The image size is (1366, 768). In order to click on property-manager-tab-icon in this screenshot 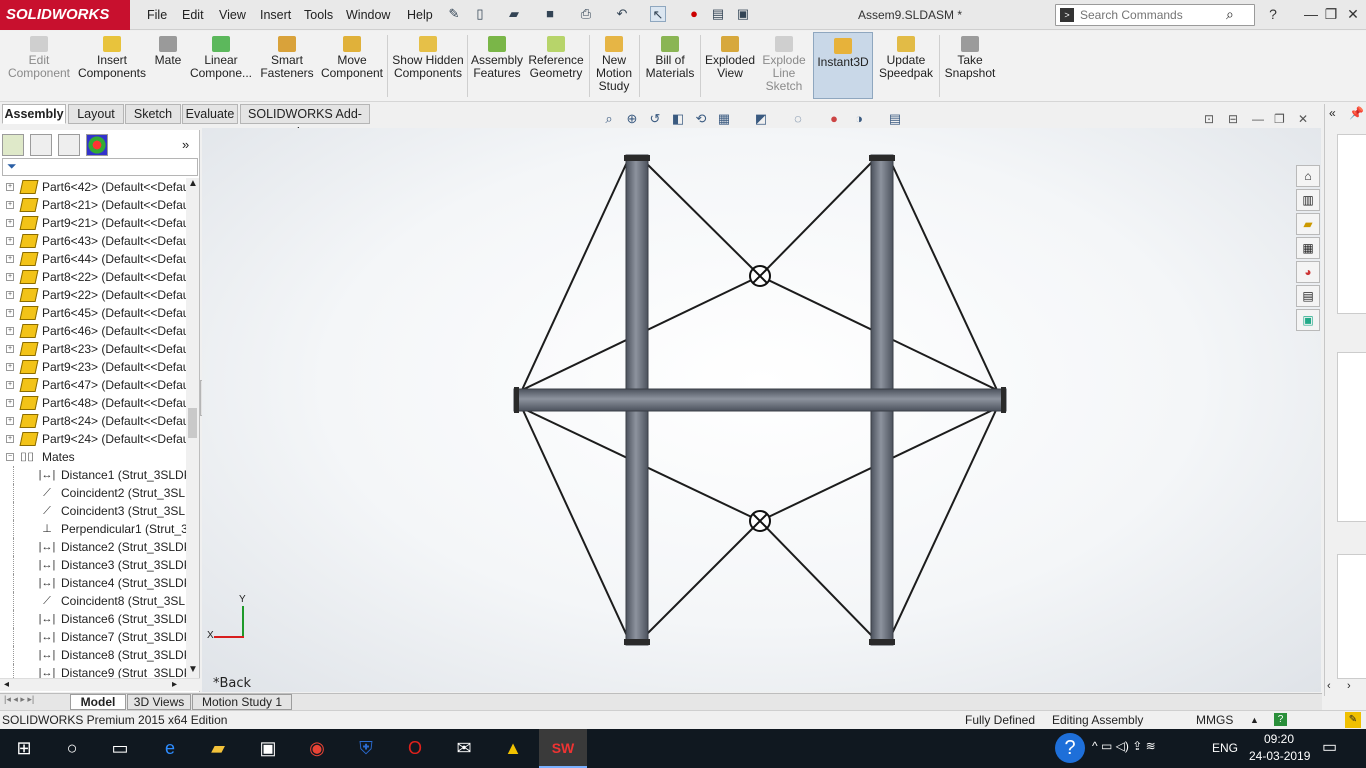, I will do `click(41, 145)`.